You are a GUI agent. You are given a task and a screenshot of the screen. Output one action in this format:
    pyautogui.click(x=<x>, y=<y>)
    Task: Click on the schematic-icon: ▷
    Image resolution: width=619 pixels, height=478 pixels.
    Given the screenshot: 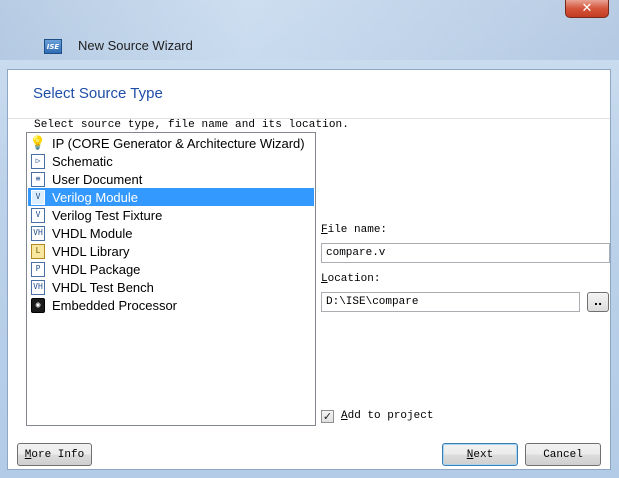 What is the action you would take?
    pyautogui.click(x=38, y=161)
    